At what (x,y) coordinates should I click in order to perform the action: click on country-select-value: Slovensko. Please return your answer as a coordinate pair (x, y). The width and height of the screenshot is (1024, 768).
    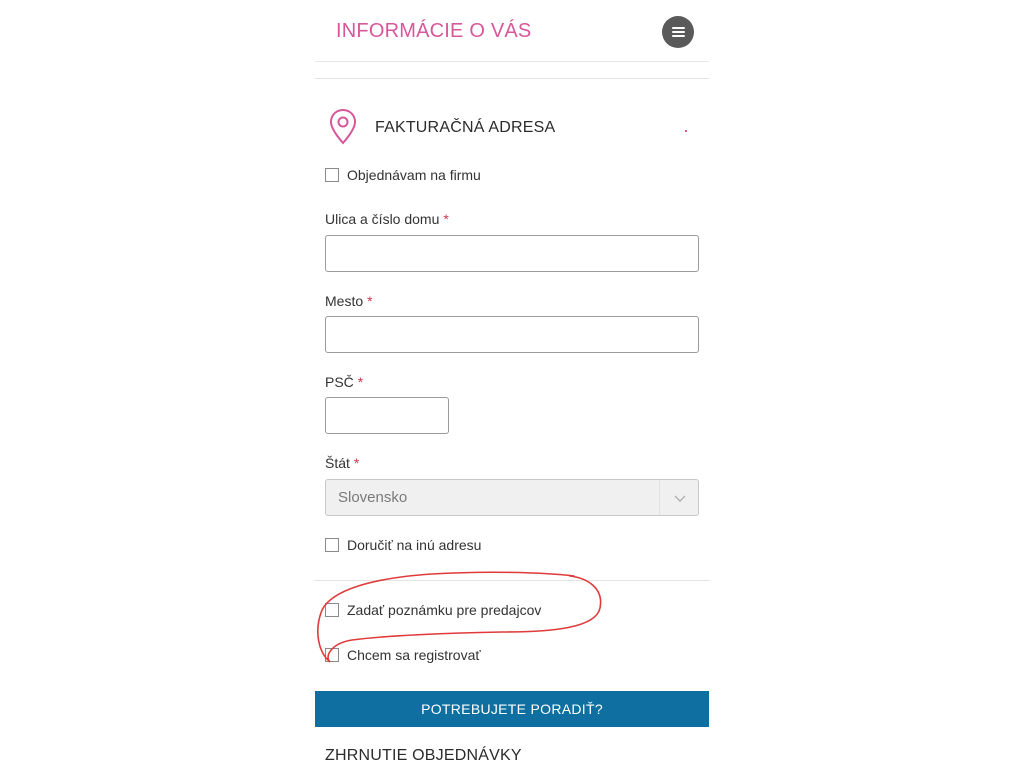
    Looking at the image, I should click on (373, 497).